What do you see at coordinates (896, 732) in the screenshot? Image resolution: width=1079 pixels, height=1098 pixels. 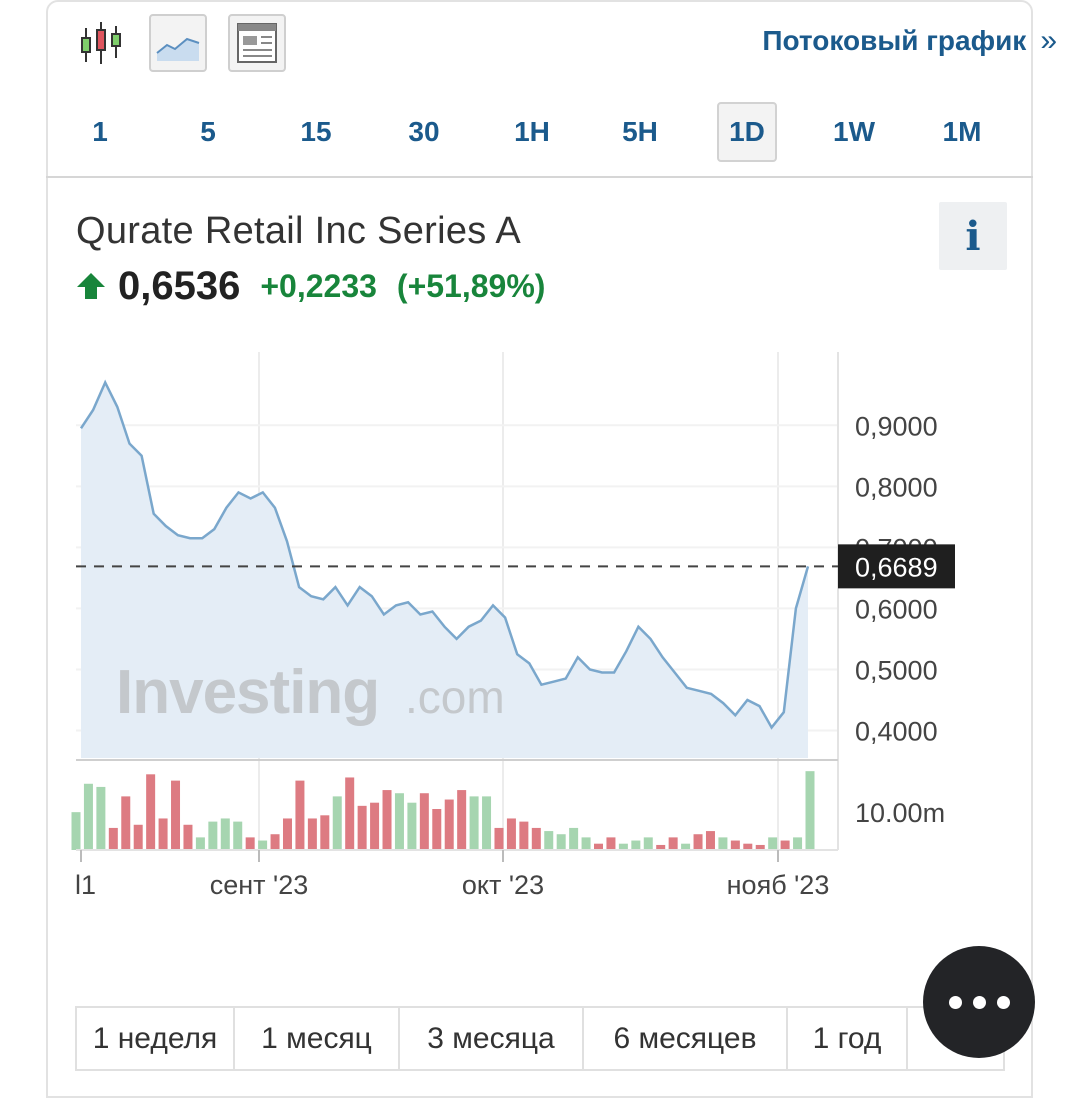 I see `price-axis-tick: 0,4000` at bounding box center [896, 732].